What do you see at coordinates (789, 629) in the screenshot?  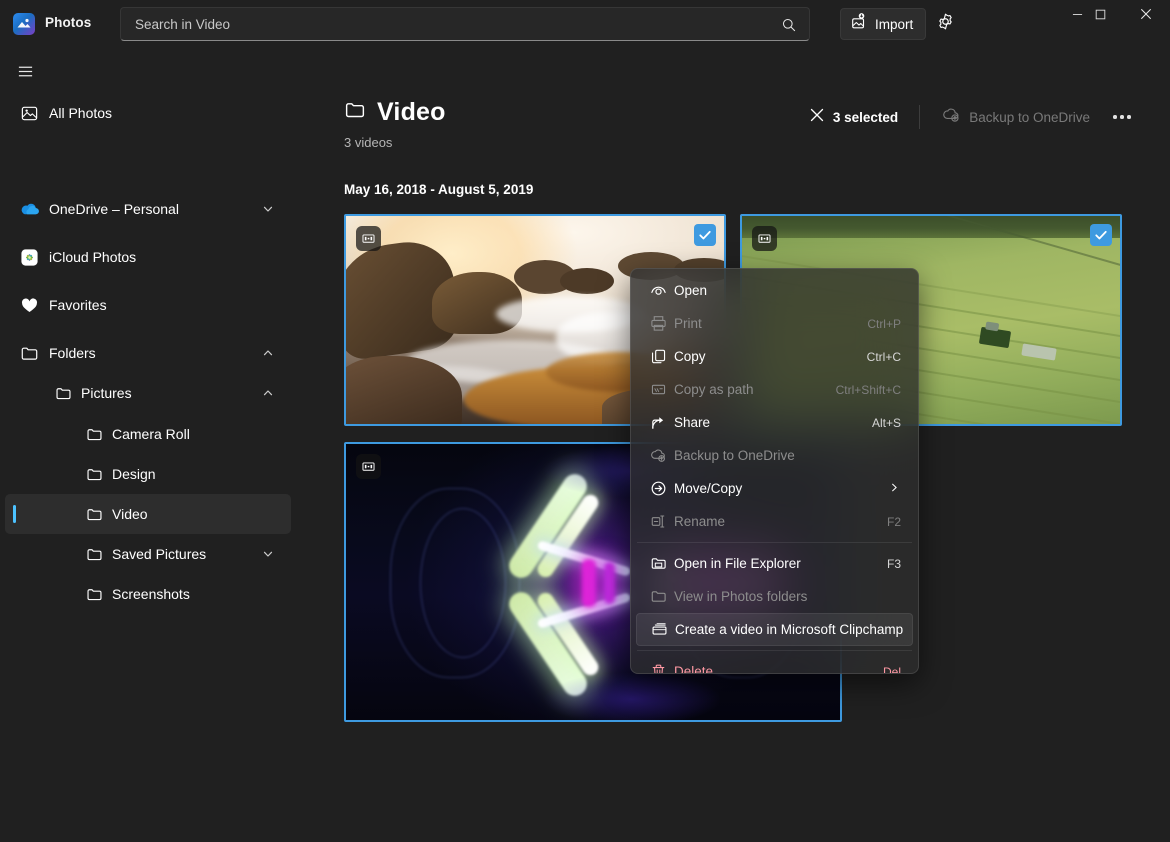 I see `menu-item-label: Create a video in Microsoft Clipchamp` at bounding box center [789, 629].